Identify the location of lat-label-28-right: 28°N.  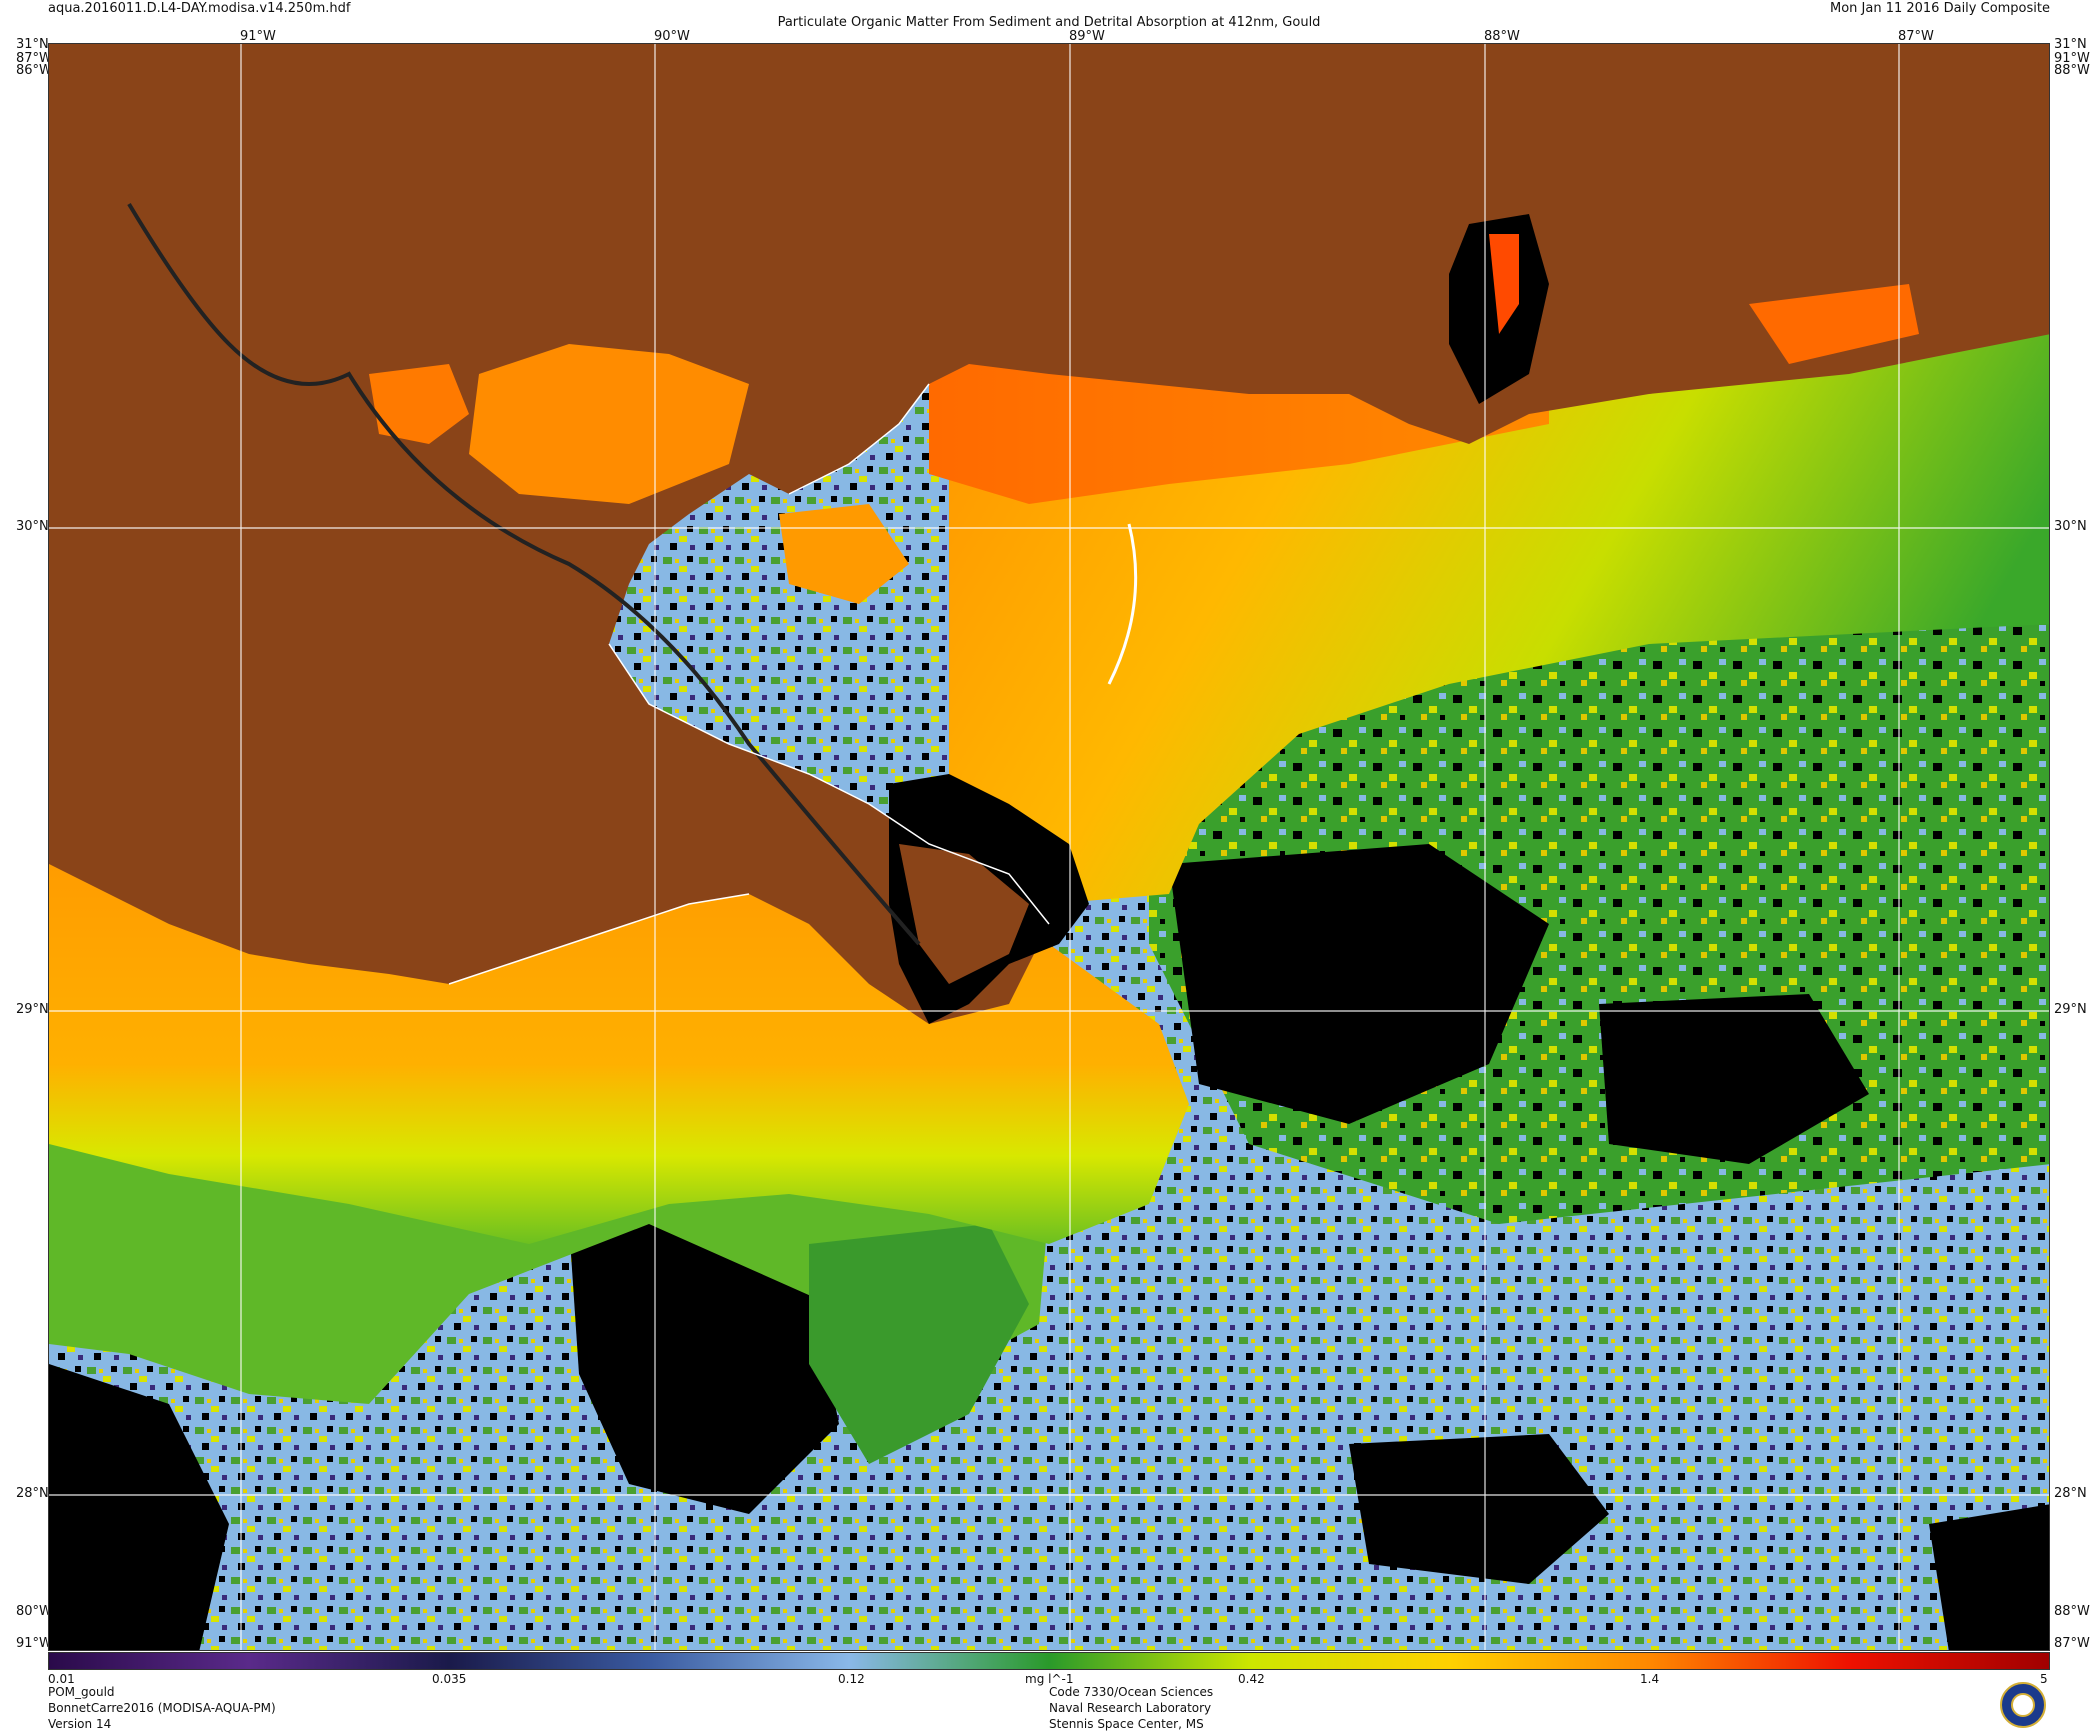
(2070, 1493).